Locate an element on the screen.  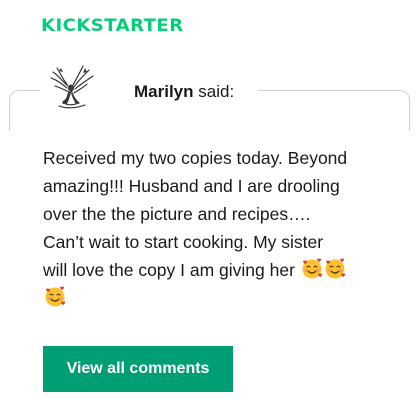
view-all-comments-label: View all comments is located at coordinates (138, 368).